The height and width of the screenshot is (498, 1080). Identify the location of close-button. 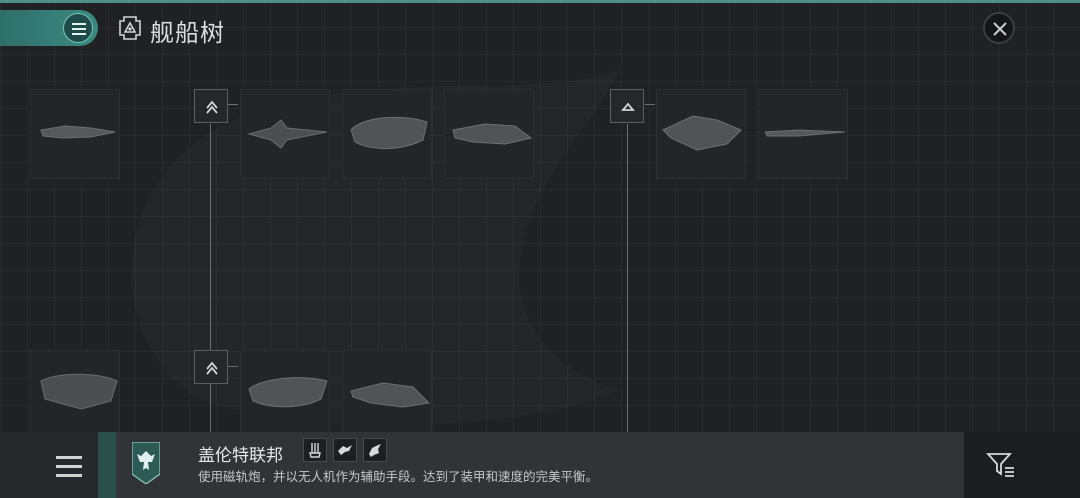
(999, 28).